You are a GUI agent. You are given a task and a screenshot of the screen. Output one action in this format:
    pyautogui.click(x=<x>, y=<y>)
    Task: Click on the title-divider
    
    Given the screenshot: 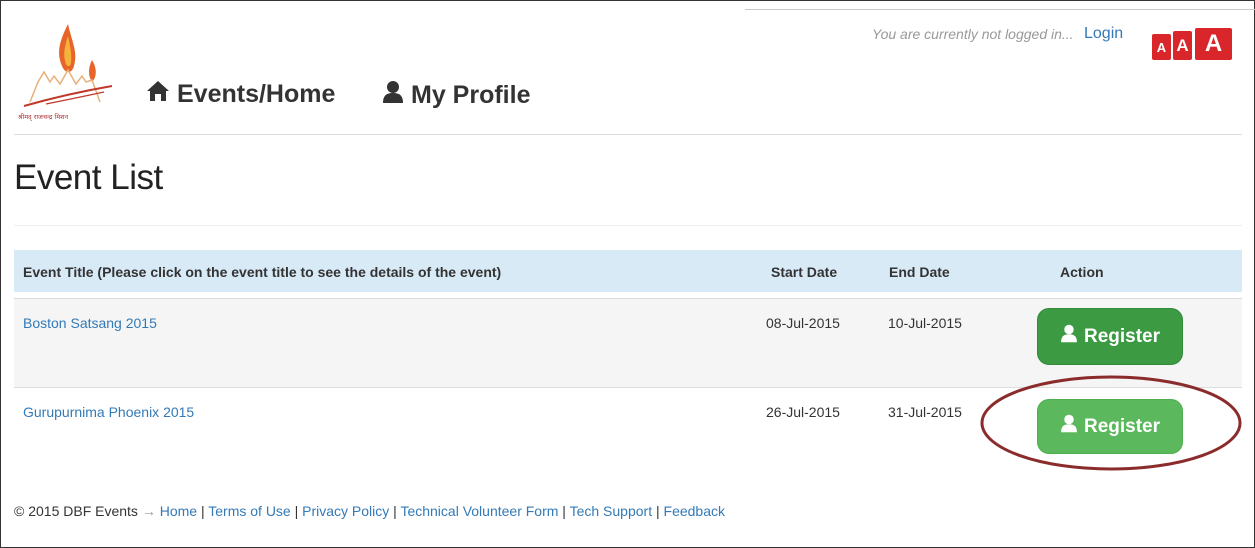 What is the action you would take?
    pyautogui.click(x=628, y=225)
    